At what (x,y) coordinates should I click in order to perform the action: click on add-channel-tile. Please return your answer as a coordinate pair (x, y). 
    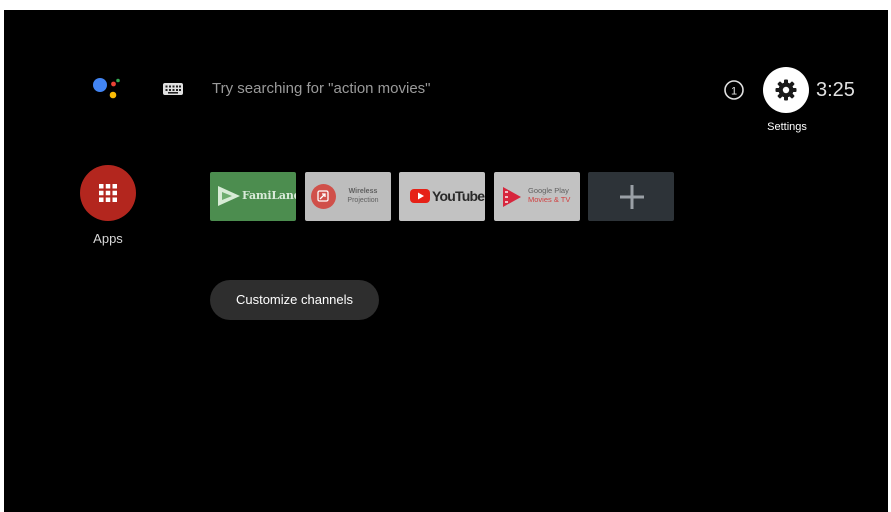
    Looking at the image, I should click on (631, 196).